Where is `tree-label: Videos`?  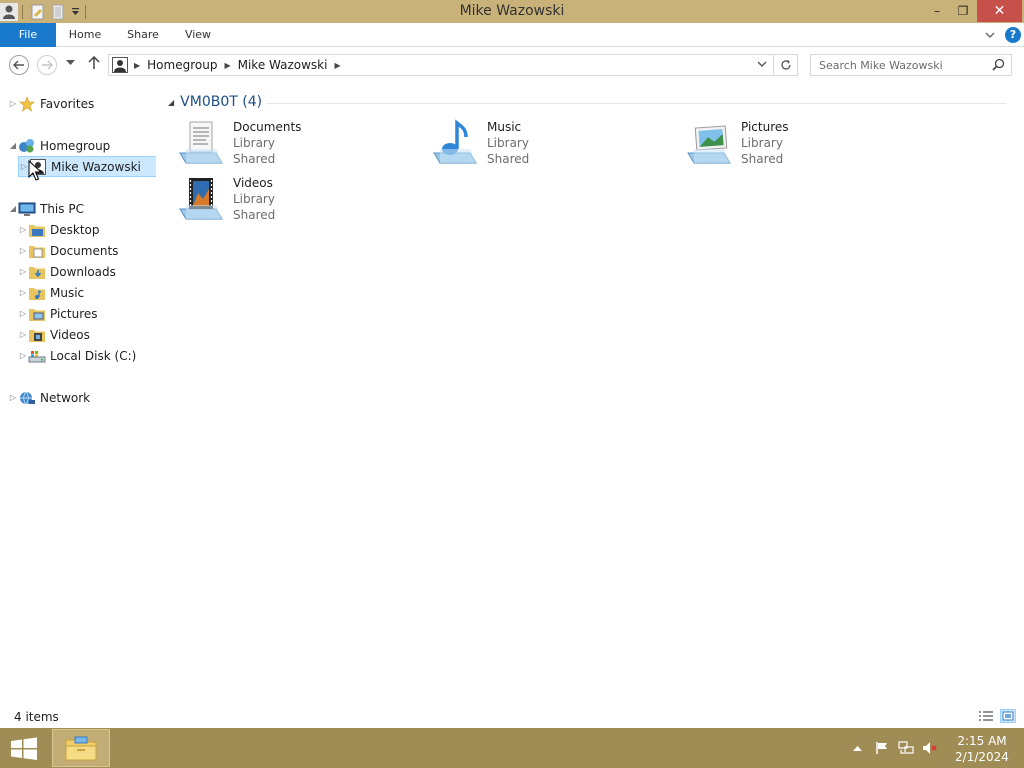
tree-label: Videos is located at coordinates (70, 334).